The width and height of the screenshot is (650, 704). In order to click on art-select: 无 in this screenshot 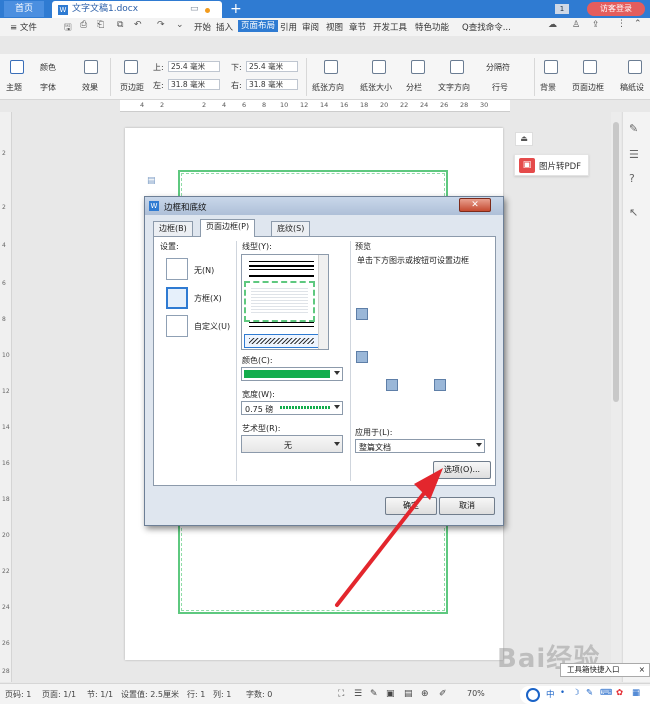, I will do `click(292, 444)`.